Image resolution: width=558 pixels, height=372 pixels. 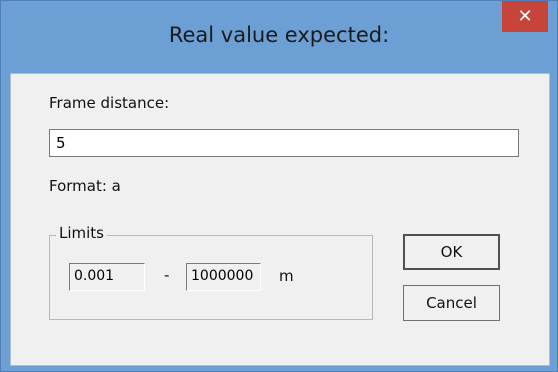 I want to click on limit-unit: m, so click(x=286, y=276).